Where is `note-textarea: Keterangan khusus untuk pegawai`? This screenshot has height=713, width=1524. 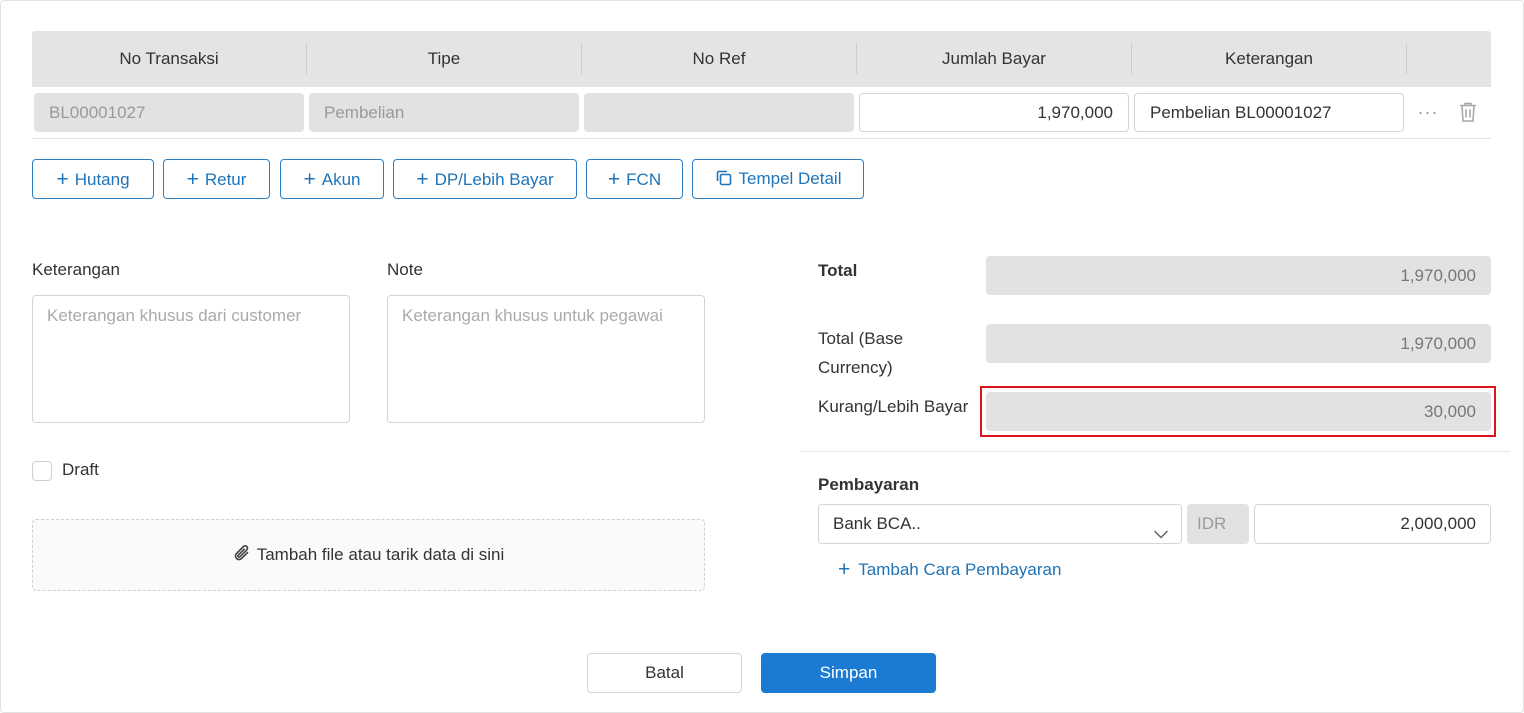
note-textarea: Keterangan khusus untuk pegawai is located at coordinates (546, 359).